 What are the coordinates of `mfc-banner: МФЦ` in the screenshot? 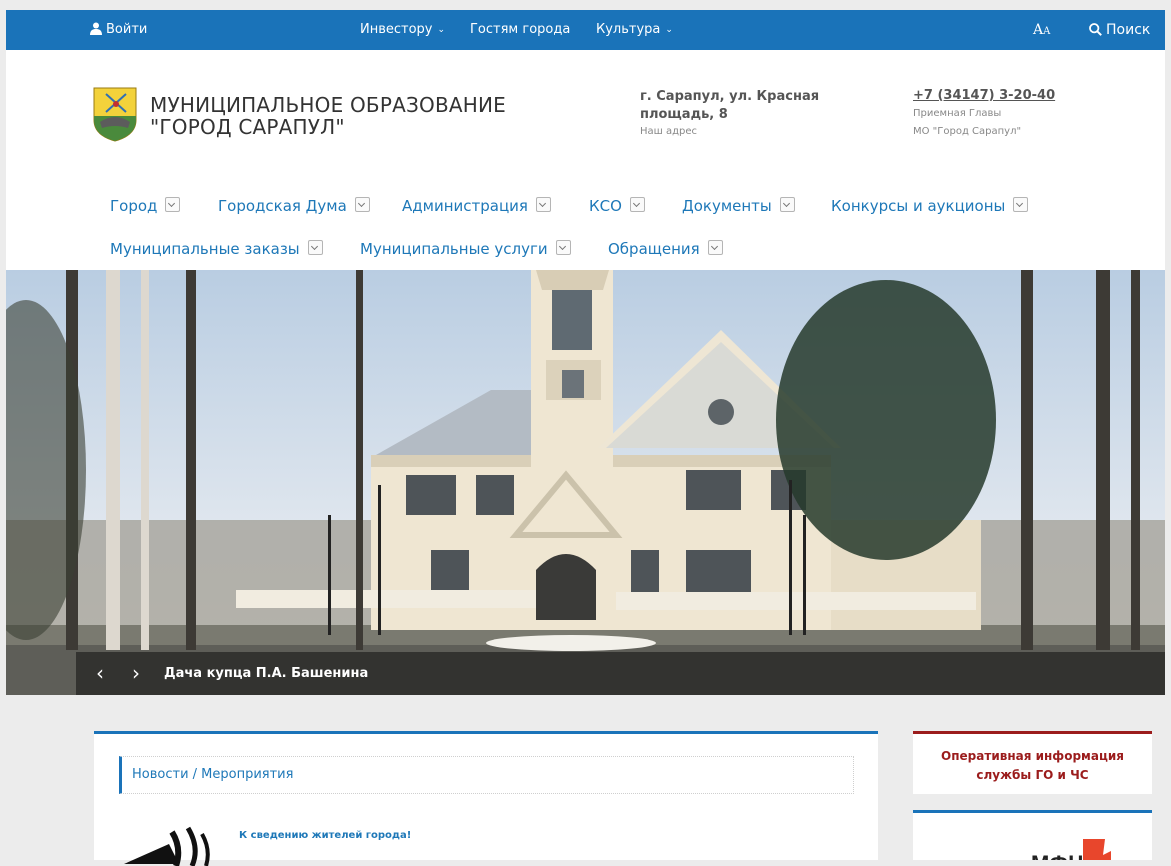 It's located at (1032, 835).